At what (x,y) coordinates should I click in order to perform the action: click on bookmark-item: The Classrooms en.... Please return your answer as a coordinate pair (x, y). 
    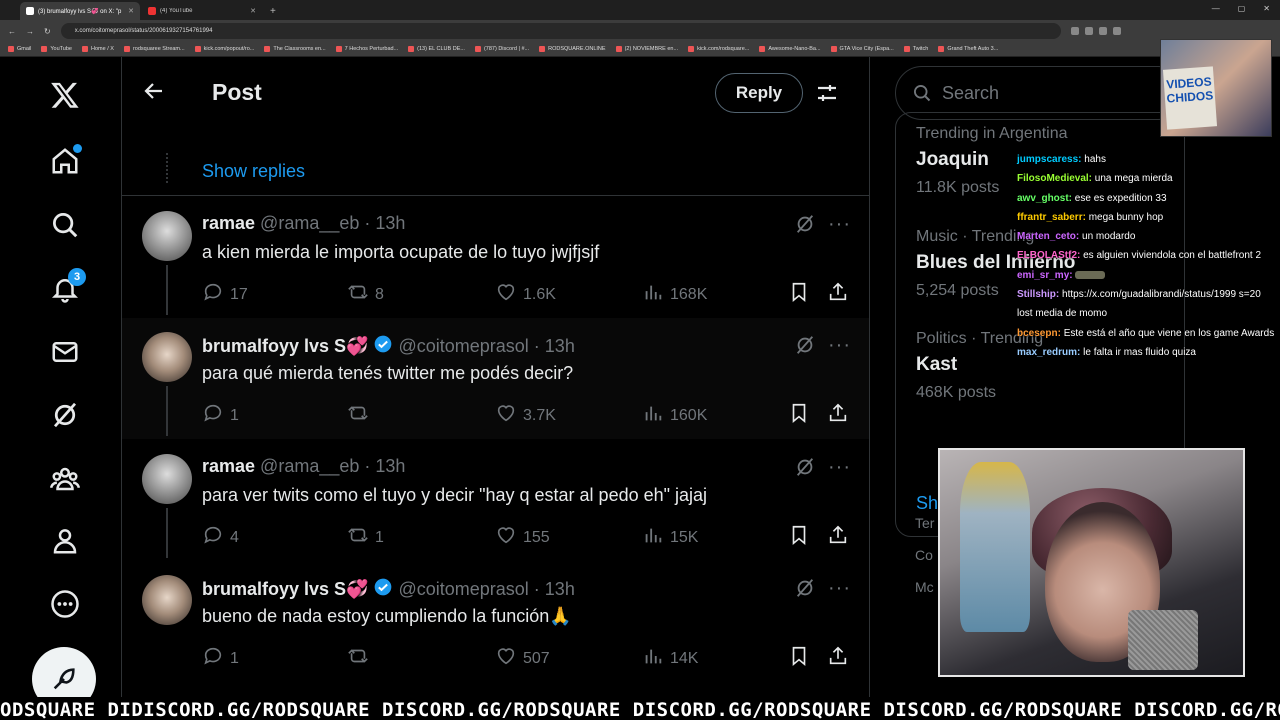
    Looking at the image, I should click on (295, 49).